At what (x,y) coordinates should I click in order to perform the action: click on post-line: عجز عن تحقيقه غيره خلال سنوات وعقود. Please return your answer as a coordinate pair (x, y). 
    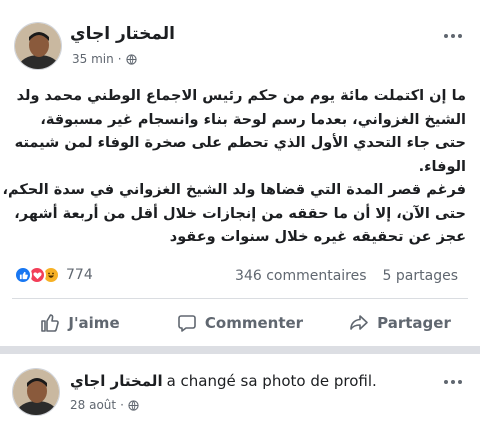
    Looking at the image, I should click on (317, 237).